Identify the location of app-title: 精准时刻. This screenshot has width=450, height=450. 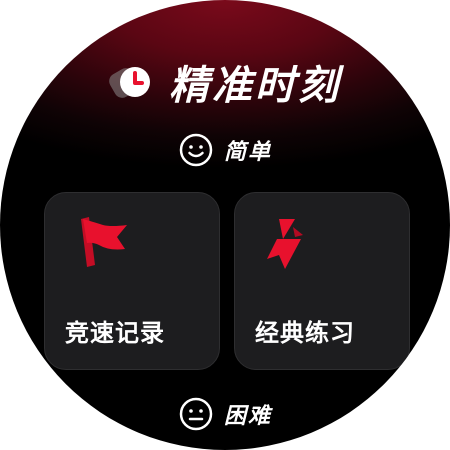
(255, 86).